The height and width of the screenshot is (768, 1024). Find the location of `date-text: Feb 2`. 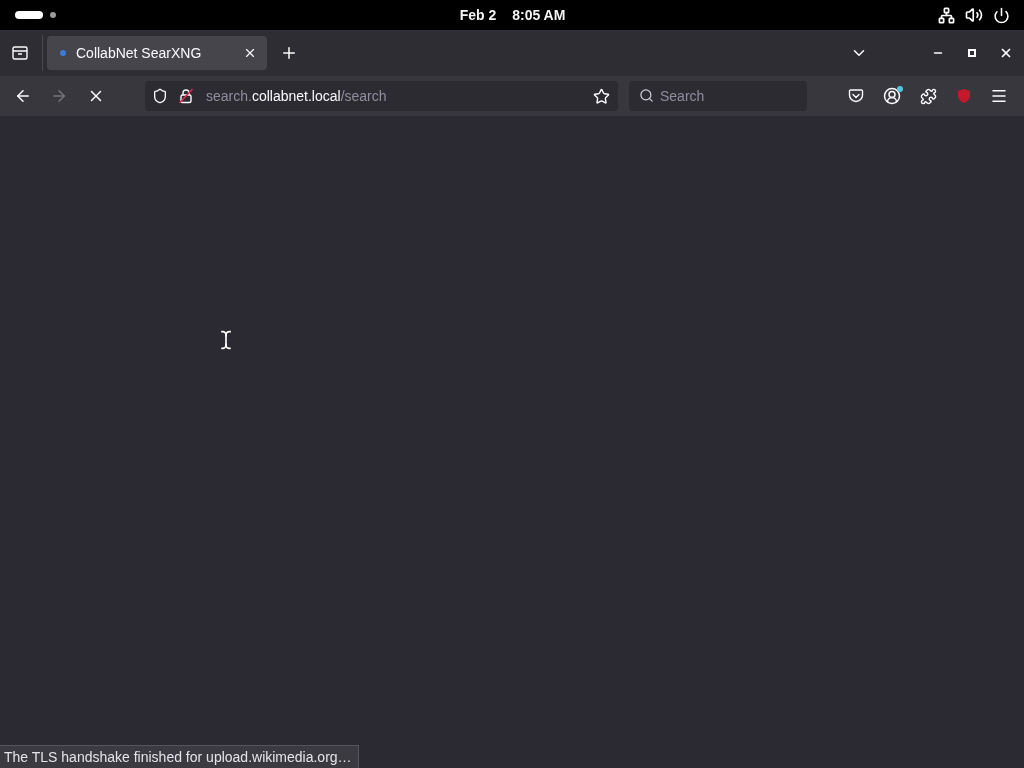

date-text: Feb 2 is located at coordinates (478, 15).